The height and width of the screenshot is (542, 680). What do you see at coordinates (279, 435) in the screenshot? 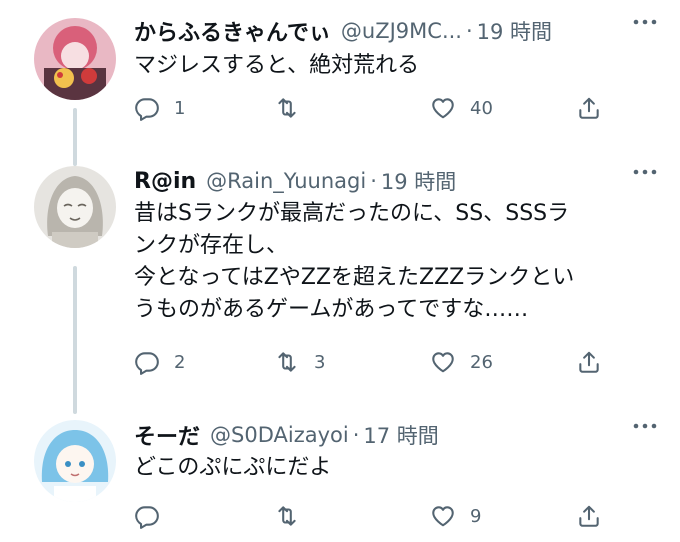
I see `user-handle: @S0DAizayoi` at bounding box center [279, 435].